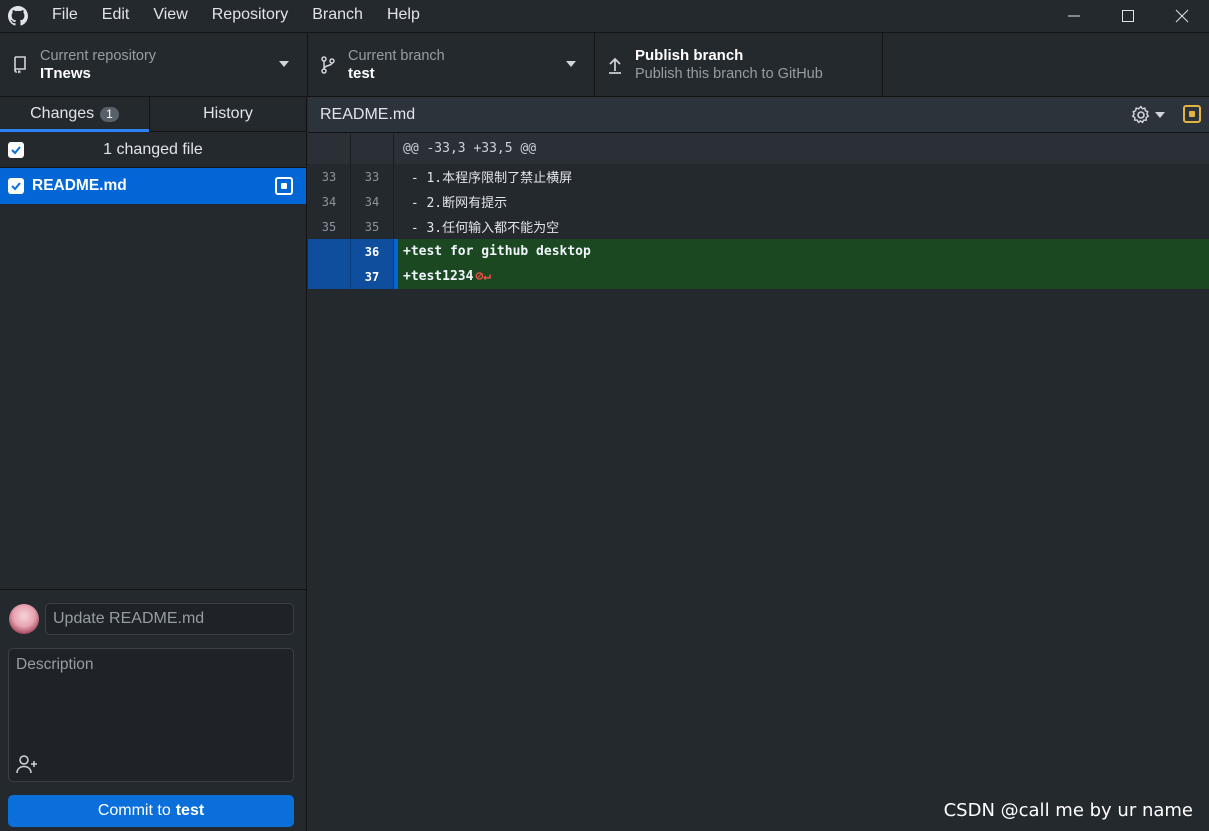  What do you see at coordinates (368, 114) in the screenshot?
I see `diff-file-name: README.md` at bounding box center [368, 114].